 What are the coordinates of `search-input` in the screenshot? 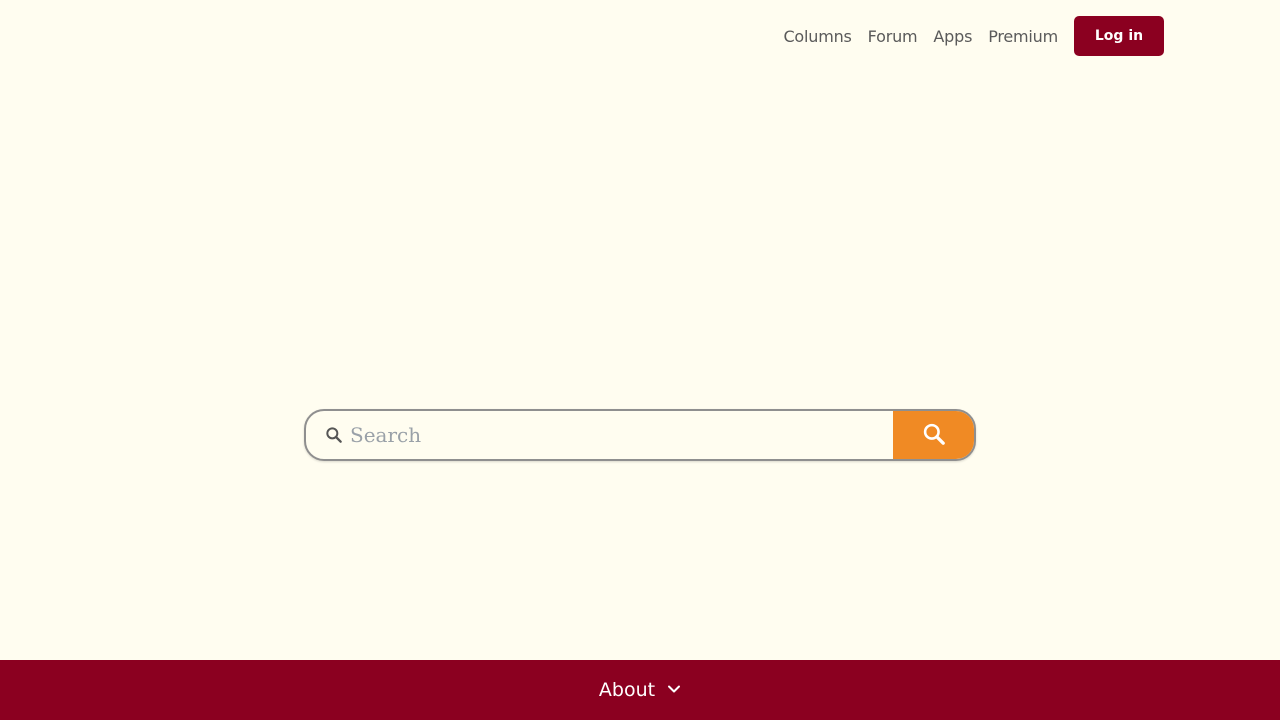 It's located at (621, 435).